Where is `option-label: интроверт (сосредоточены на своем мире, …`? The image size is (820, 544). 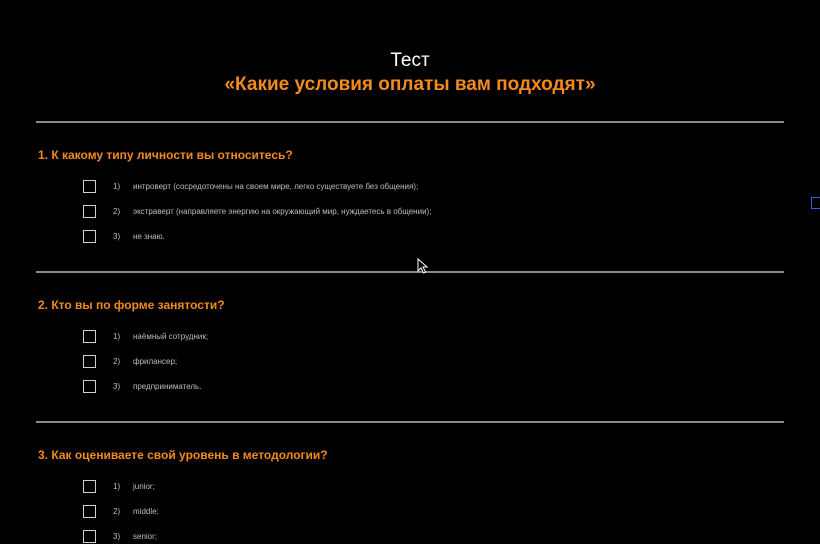 option-label: интроверт (сосредоточены на своем мире, … is located at coordinates (276, 186).